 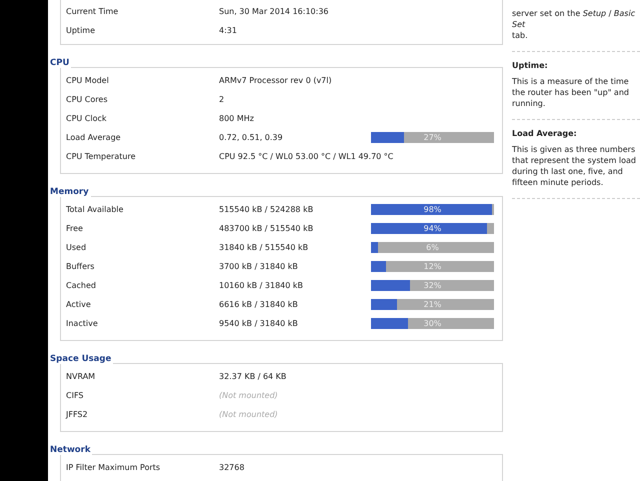 What do you see at coordinates (222, 99) in the screenshot?
I see `value-text: 2` at bounding box center [222, 99].